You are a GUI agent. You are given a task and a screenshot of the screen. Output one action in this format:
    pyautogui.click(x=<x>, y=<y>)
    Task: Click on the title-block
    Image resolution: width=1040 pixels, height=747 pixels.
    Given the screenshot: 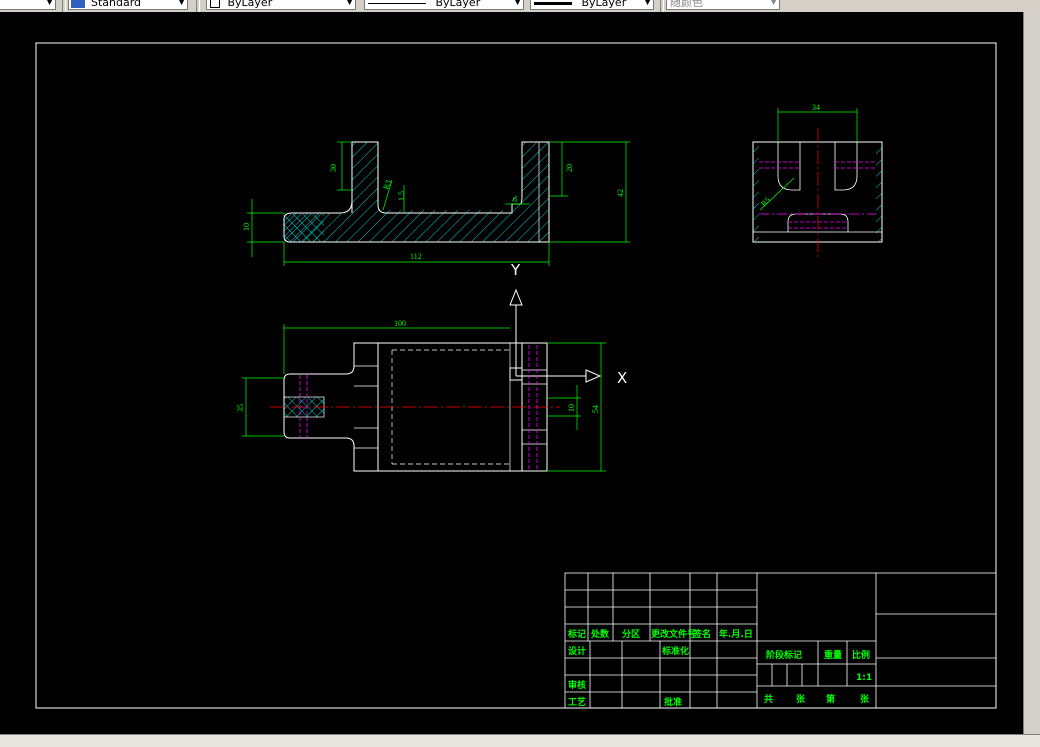 What is the action you would take?
    pyautogui.click(x=780, y=640)
    